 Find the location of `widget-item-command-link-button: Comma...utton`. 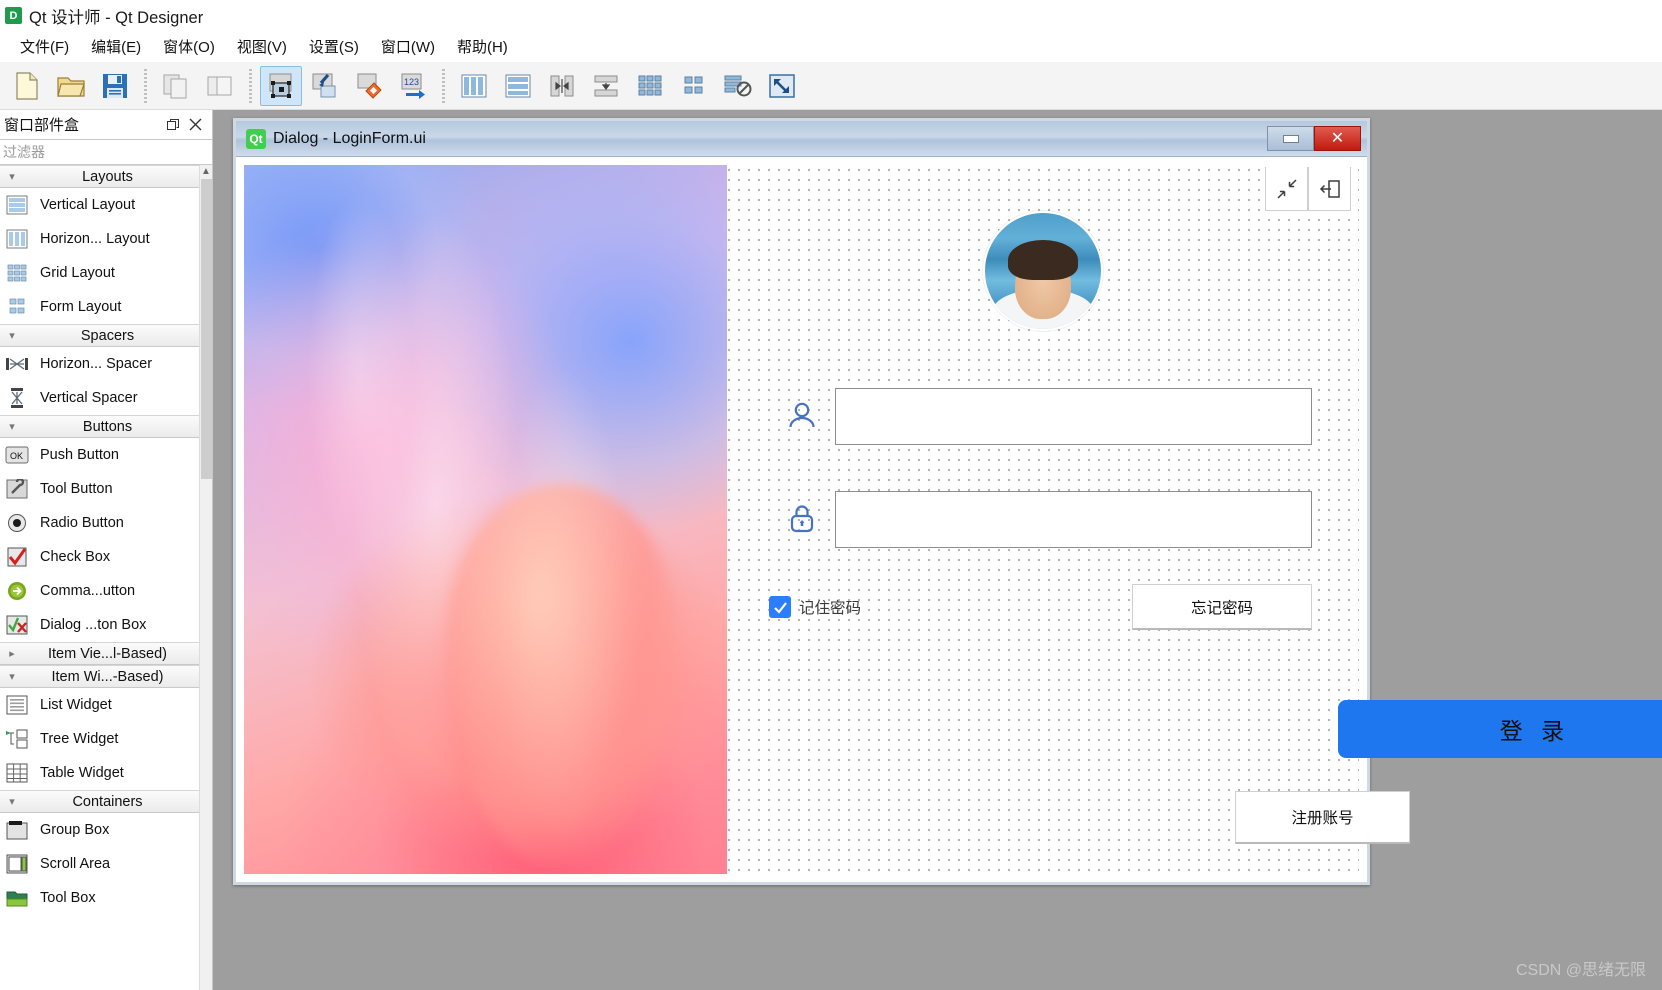

widget-item-command-link-button: Comma...utton is located at coordinates (106, 591).